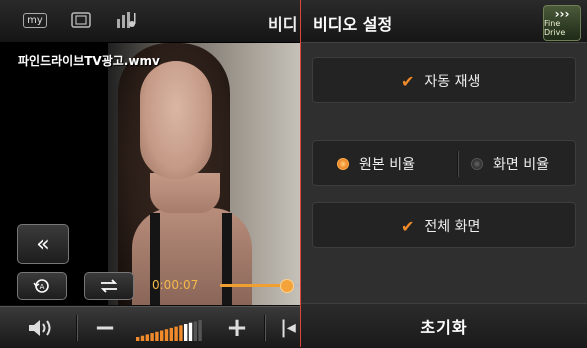  I want to click on aspect-original-label: 원본 비율, so click(387, 165).